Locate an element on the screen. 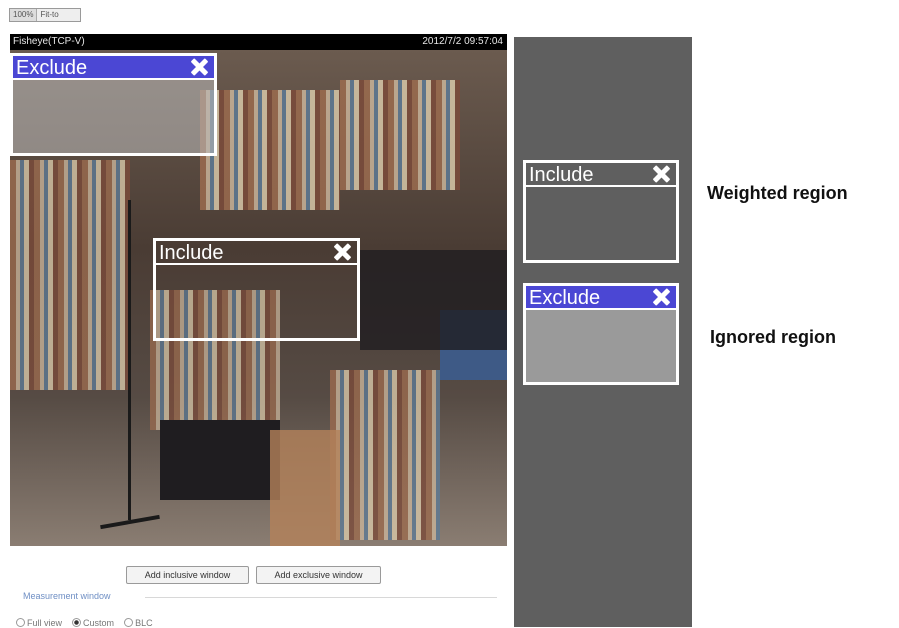  exclude-region-area is located at coordinates (113, 116).